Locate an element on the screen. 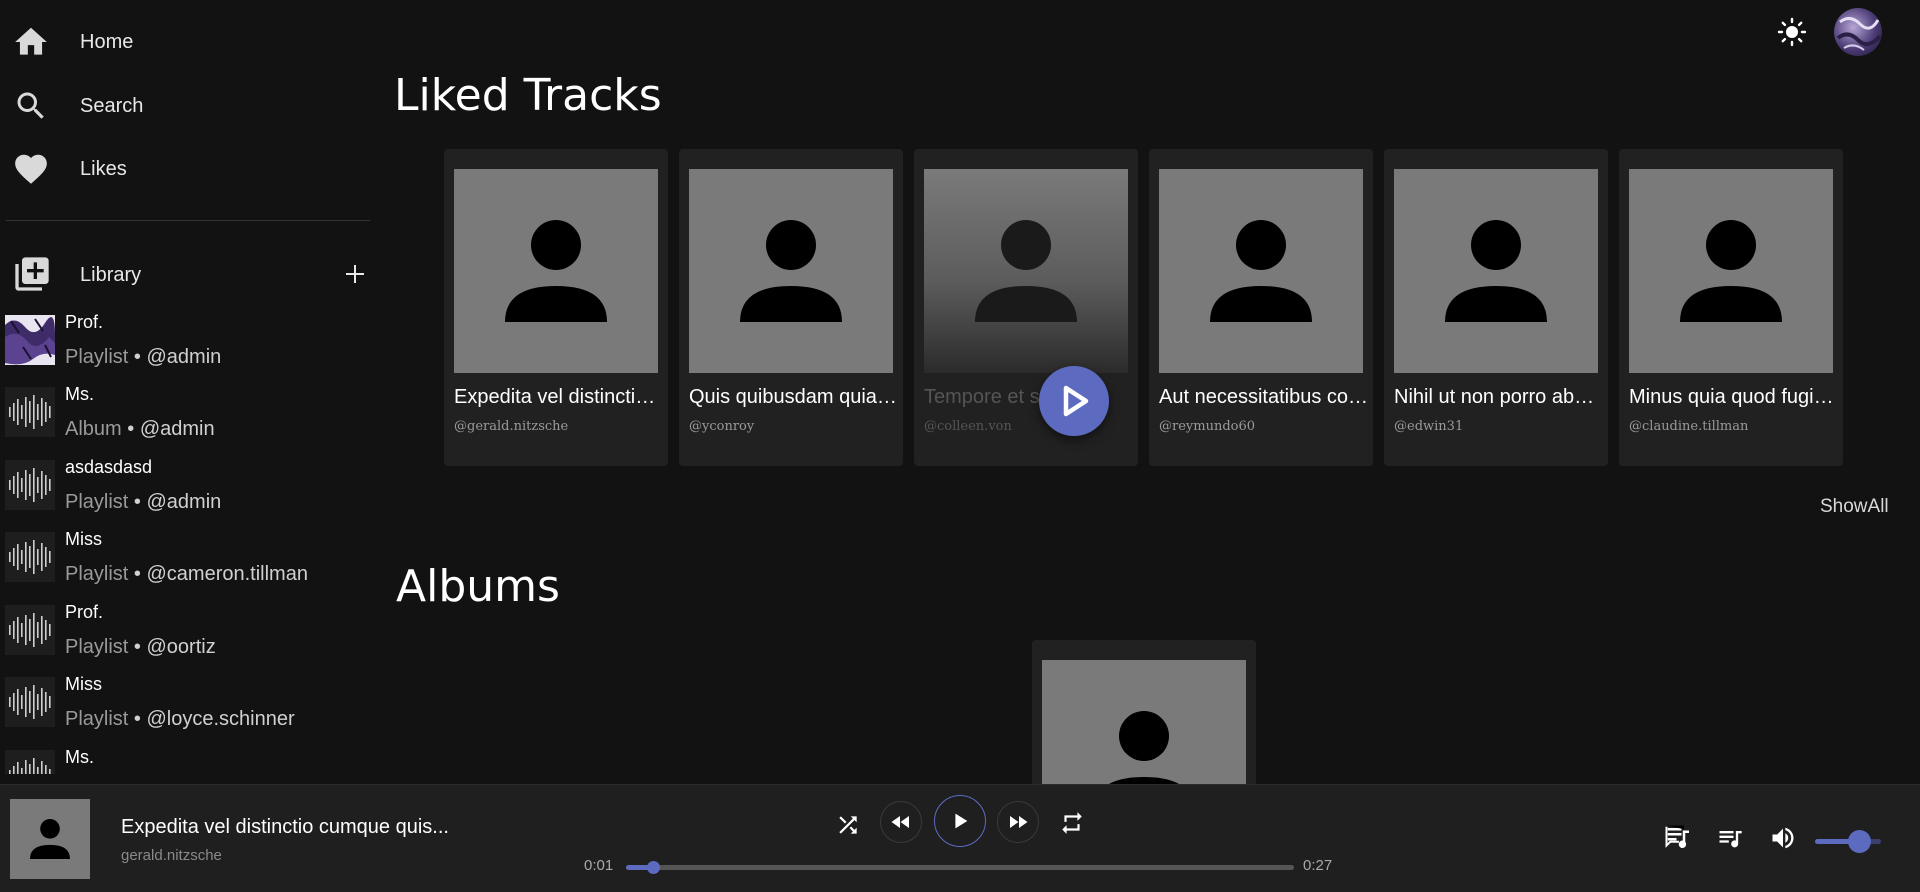 The image size is (1920, 892). queue-button is located at coordinates (1730, 838).